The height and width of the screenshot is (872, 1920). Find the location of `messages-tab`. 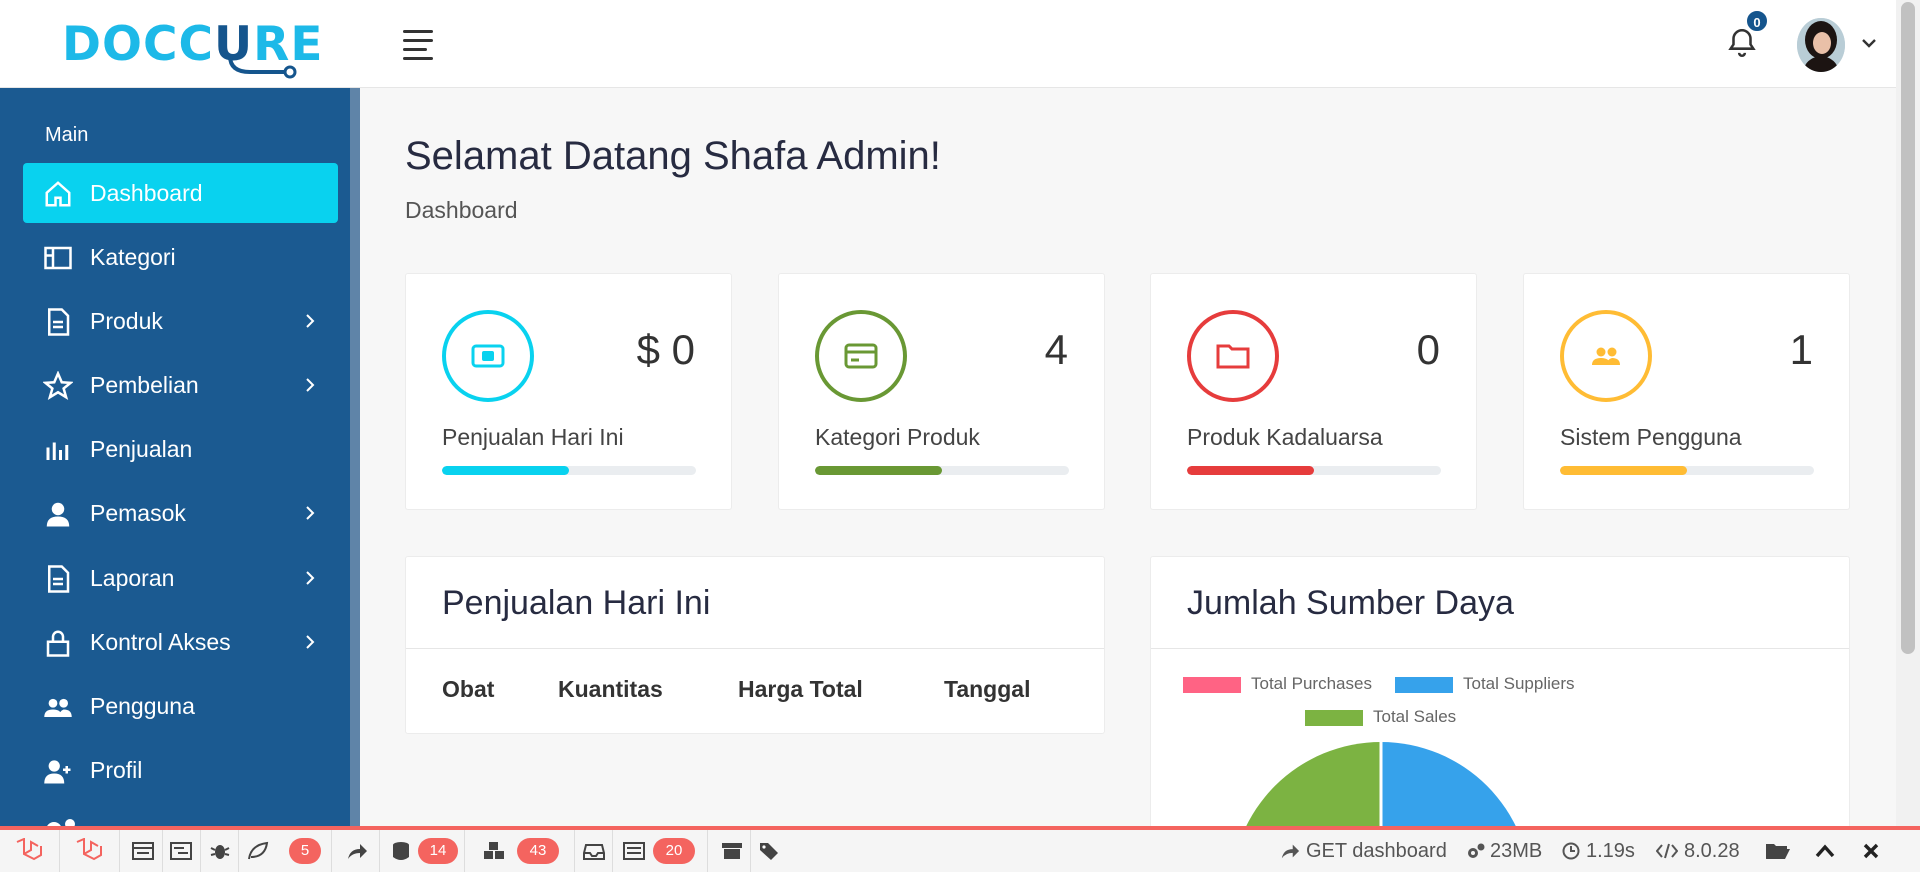

messages-tab is located at coordinates (144, 851).